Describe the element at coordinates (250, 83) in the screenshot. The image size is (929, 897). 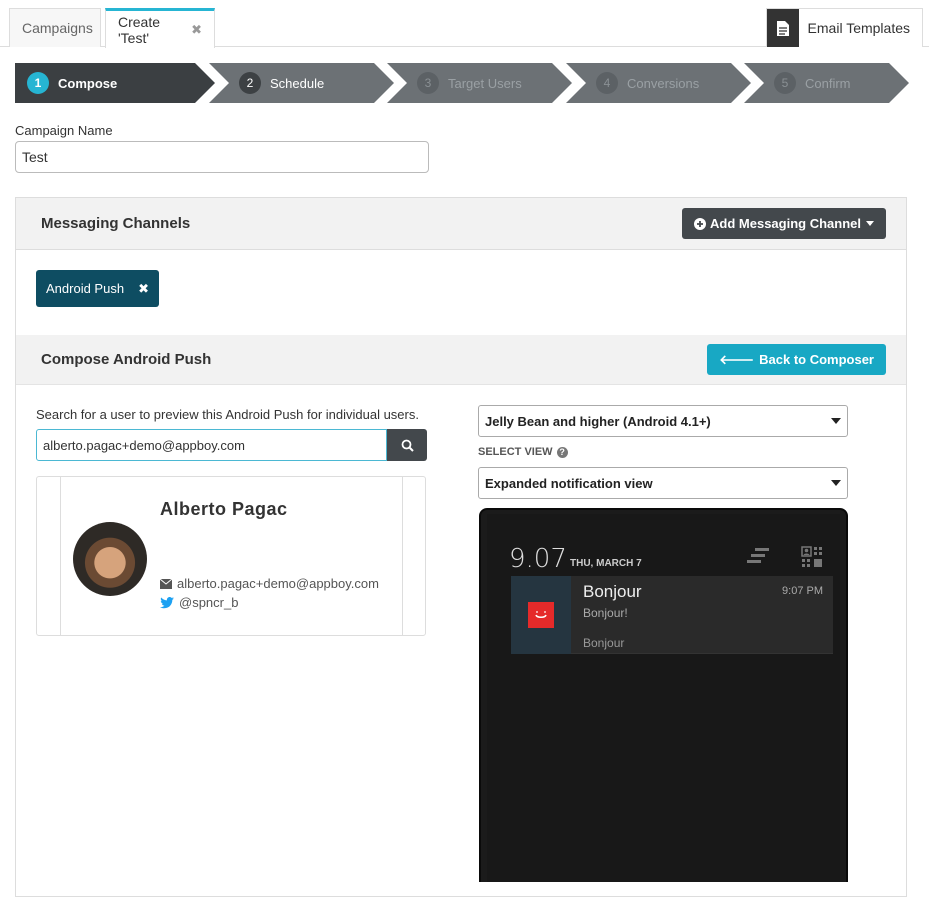
I see `step-number: 2` at that location.